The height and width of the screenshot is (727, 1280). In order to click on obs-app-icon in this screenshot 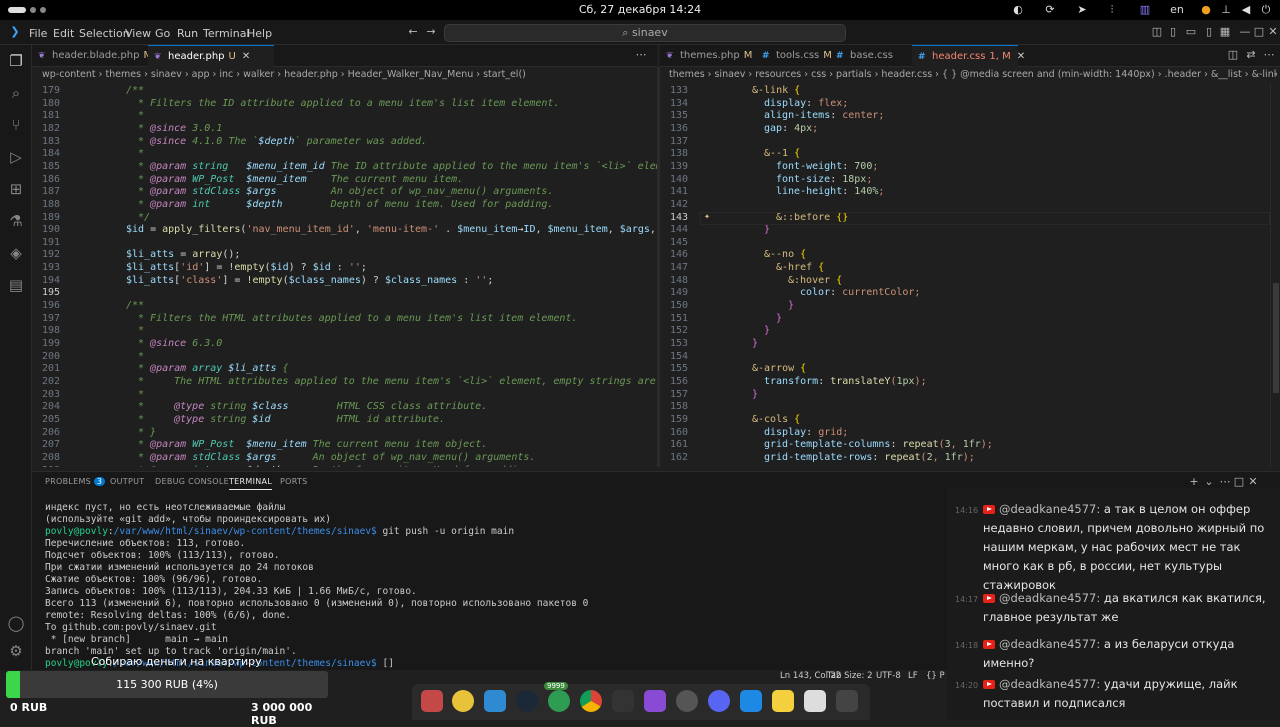, I will do `click(463, 701)`.